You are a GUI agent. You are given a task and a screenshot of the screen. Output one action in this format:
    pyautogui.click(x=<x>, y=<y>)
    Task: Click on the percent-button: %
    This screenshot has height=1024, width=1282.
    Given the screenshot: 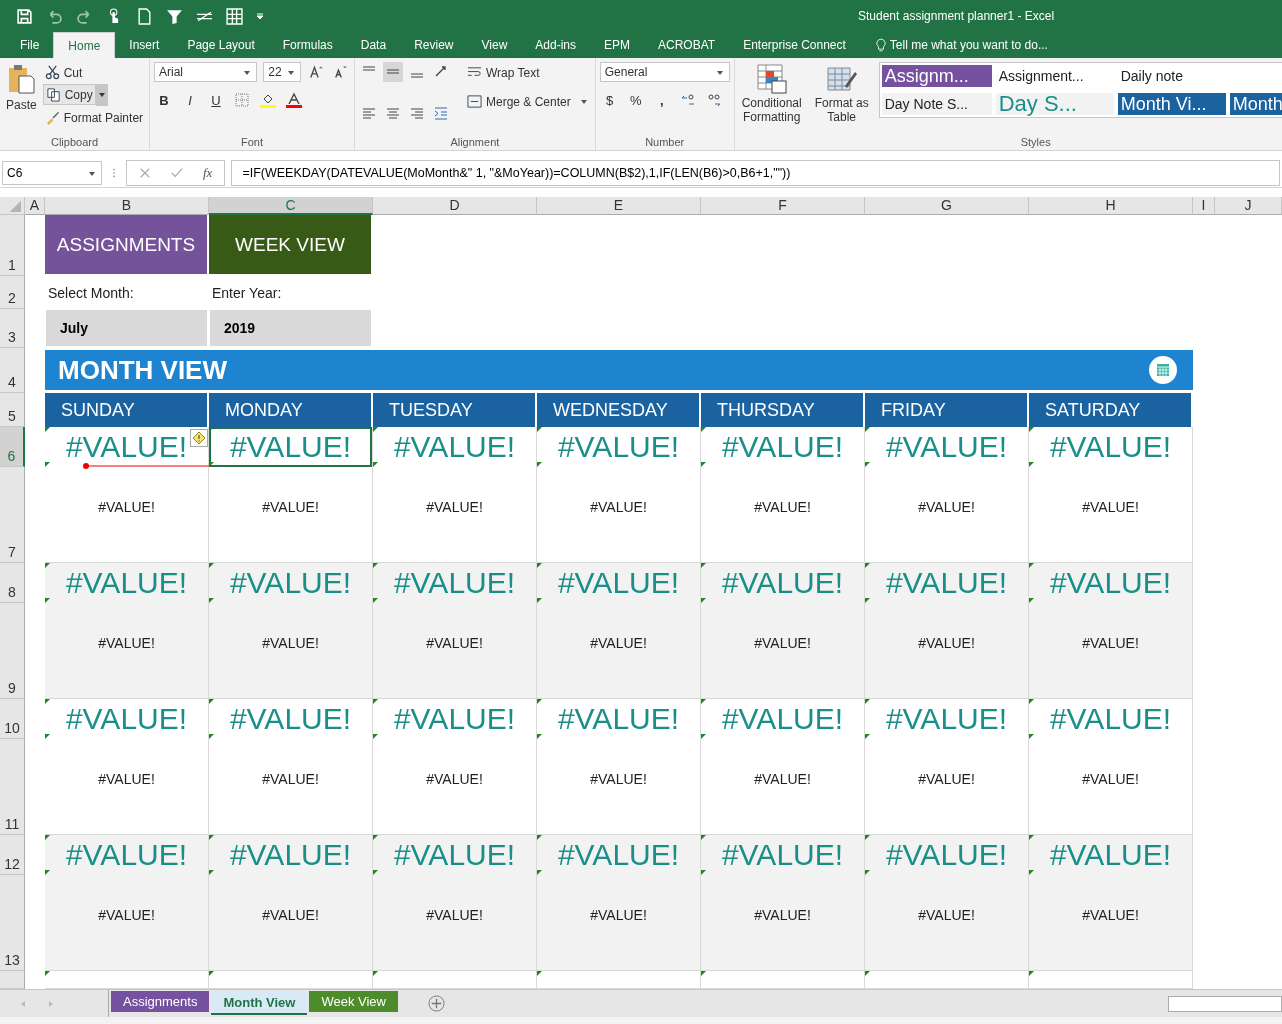 What is the action you would take?
    pyautogui.click(x=635, y=100)
    